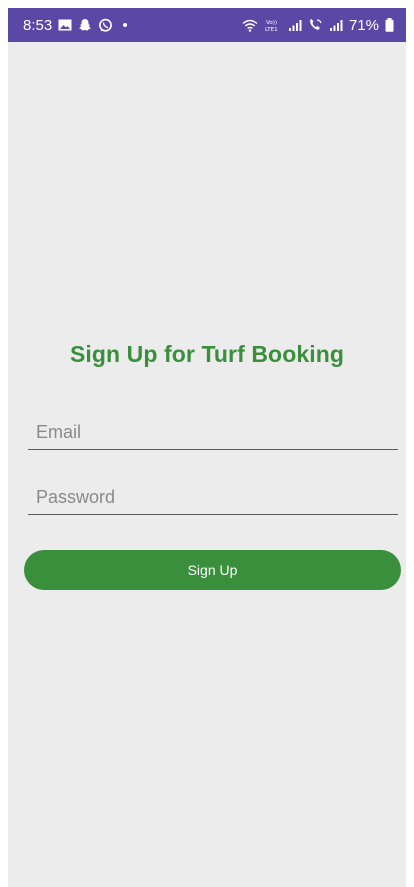 This screenshot has height=887, width=414. Describe the element at coordinates (207, 354) in the screenshot. I see `page-title: Sign Up for Turf Booking` at that location.